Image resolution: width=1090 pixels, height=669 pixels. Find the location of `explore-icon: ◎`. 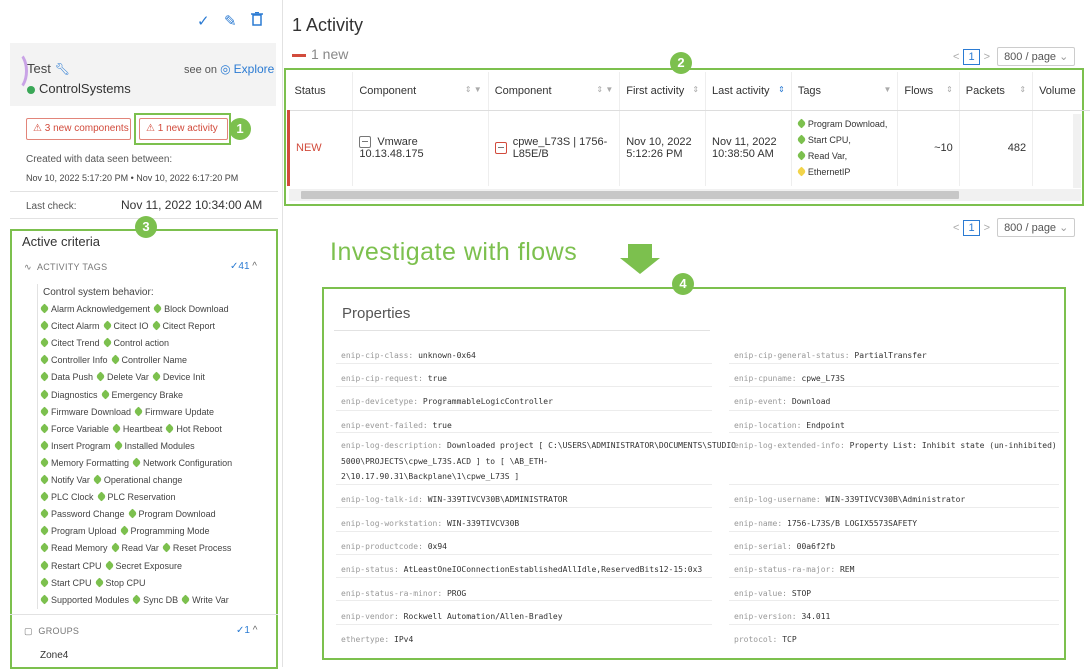

explore-icon: ◎ is located at coordinates (225, 69).